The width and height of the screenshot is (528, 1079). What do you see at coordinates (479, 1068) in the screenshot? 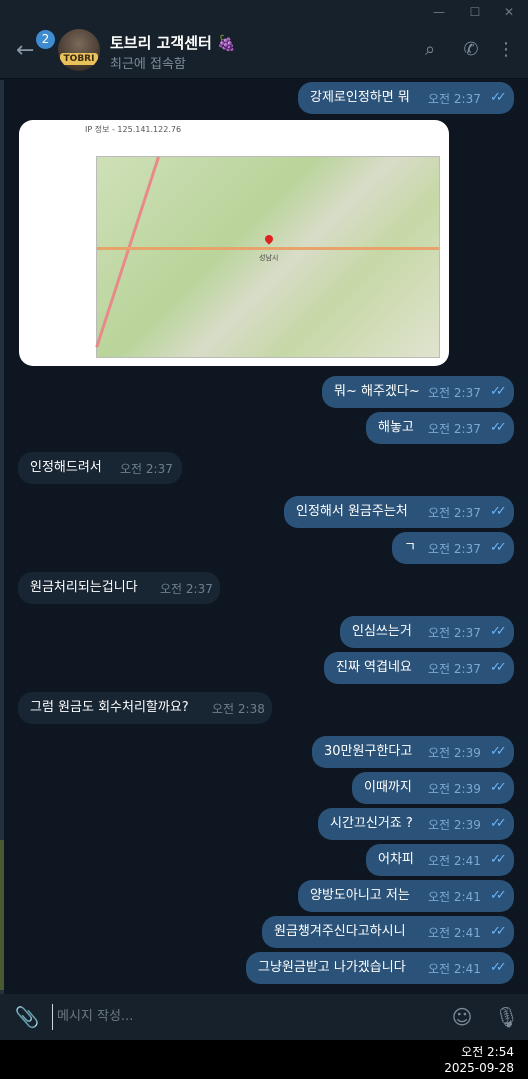
I see `taskbar-date: 2025-09-28` at bounding box center [479, 1068].